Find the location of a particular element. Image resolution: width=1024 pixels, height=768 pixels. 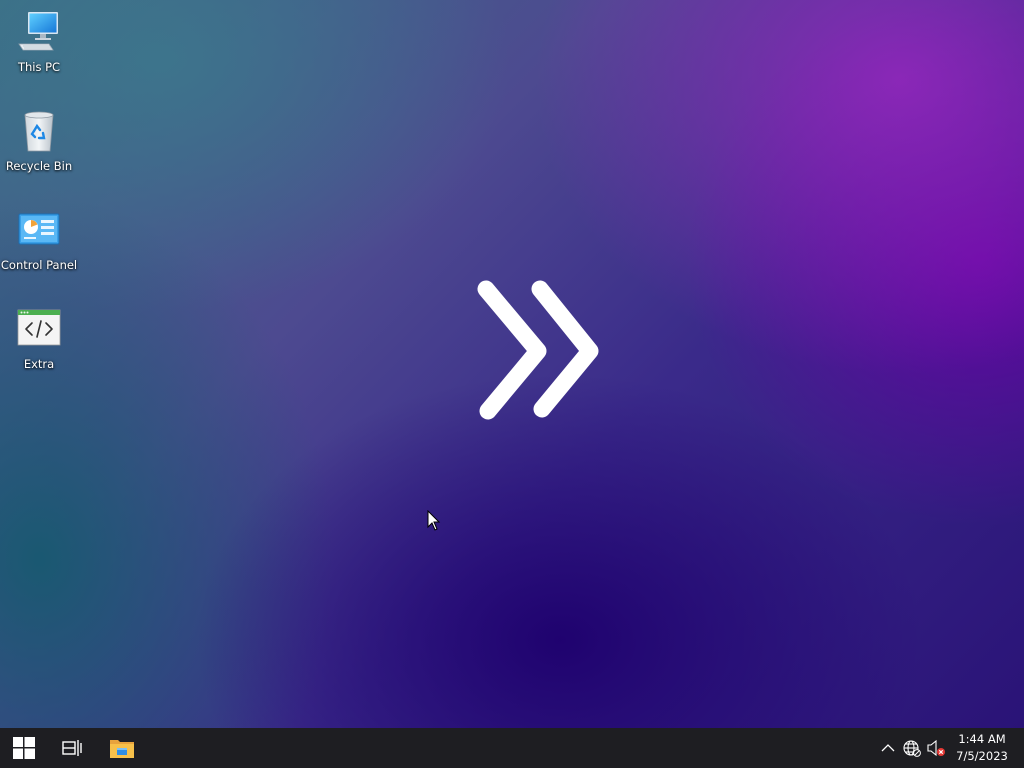

control-panel-icon is located at coordinates (39, 230).